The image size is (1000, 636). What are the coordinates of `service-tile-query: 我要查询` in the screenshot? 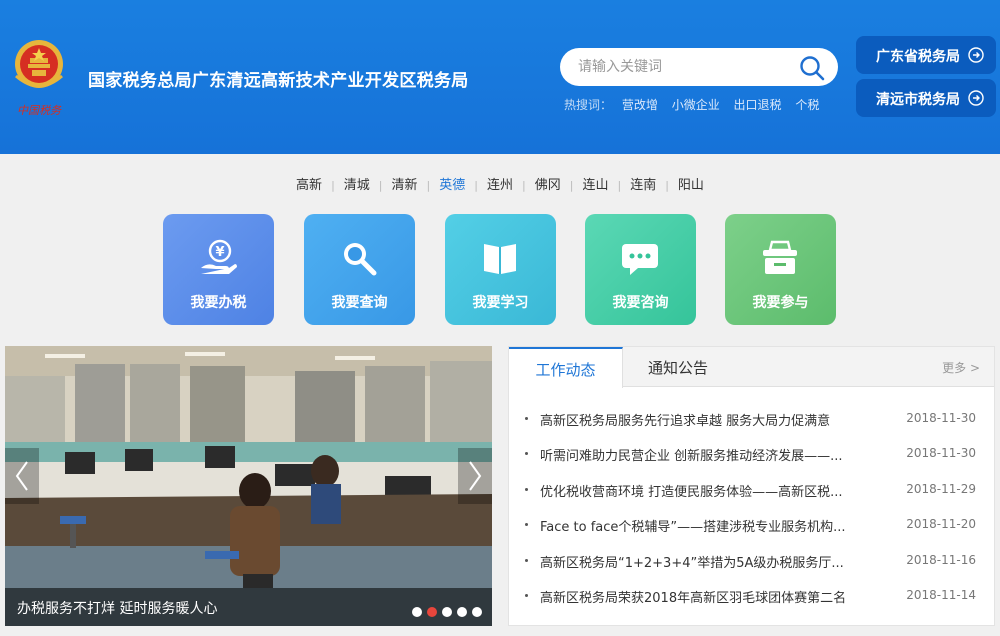 It's located at (359, 269).